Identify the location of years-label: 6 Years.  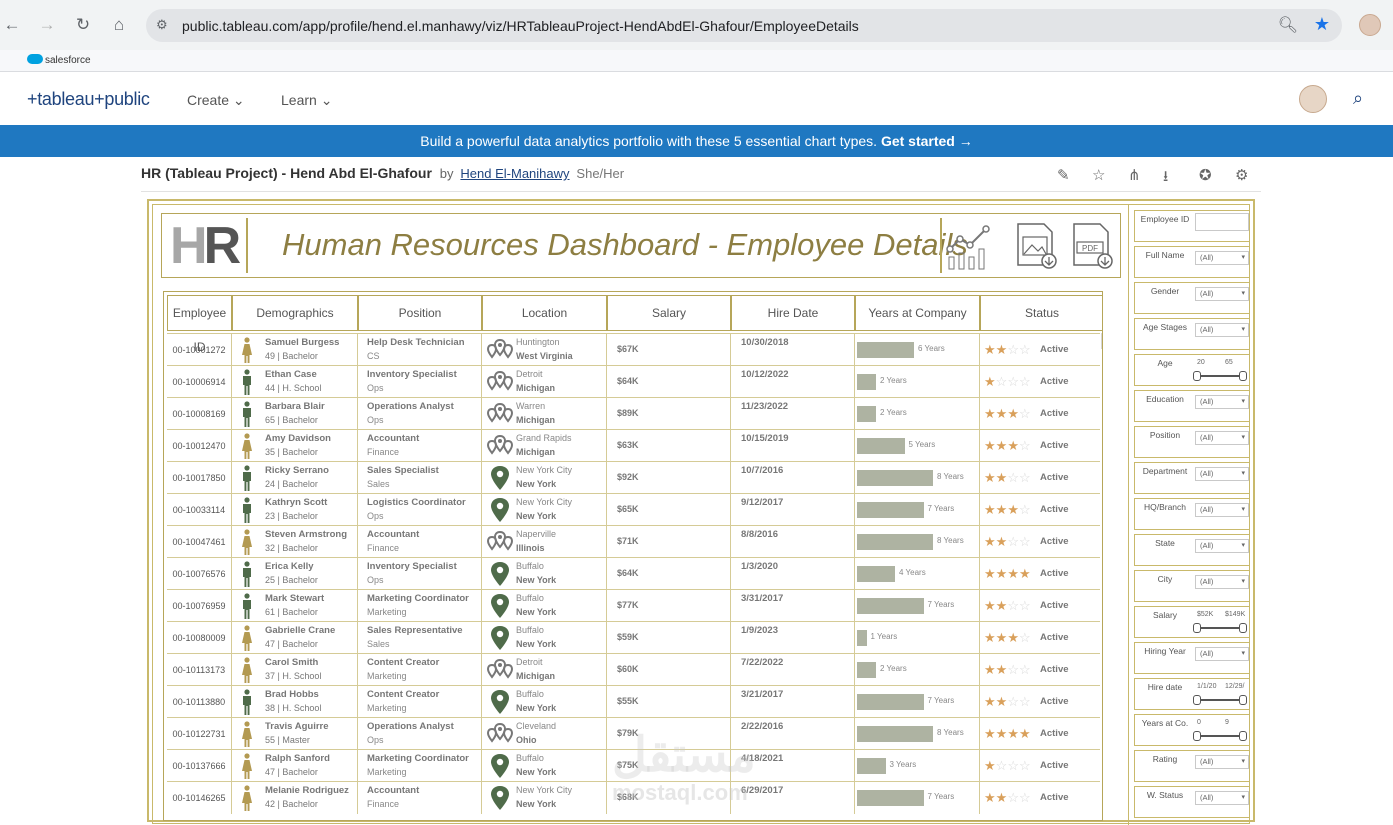
(931, 348).